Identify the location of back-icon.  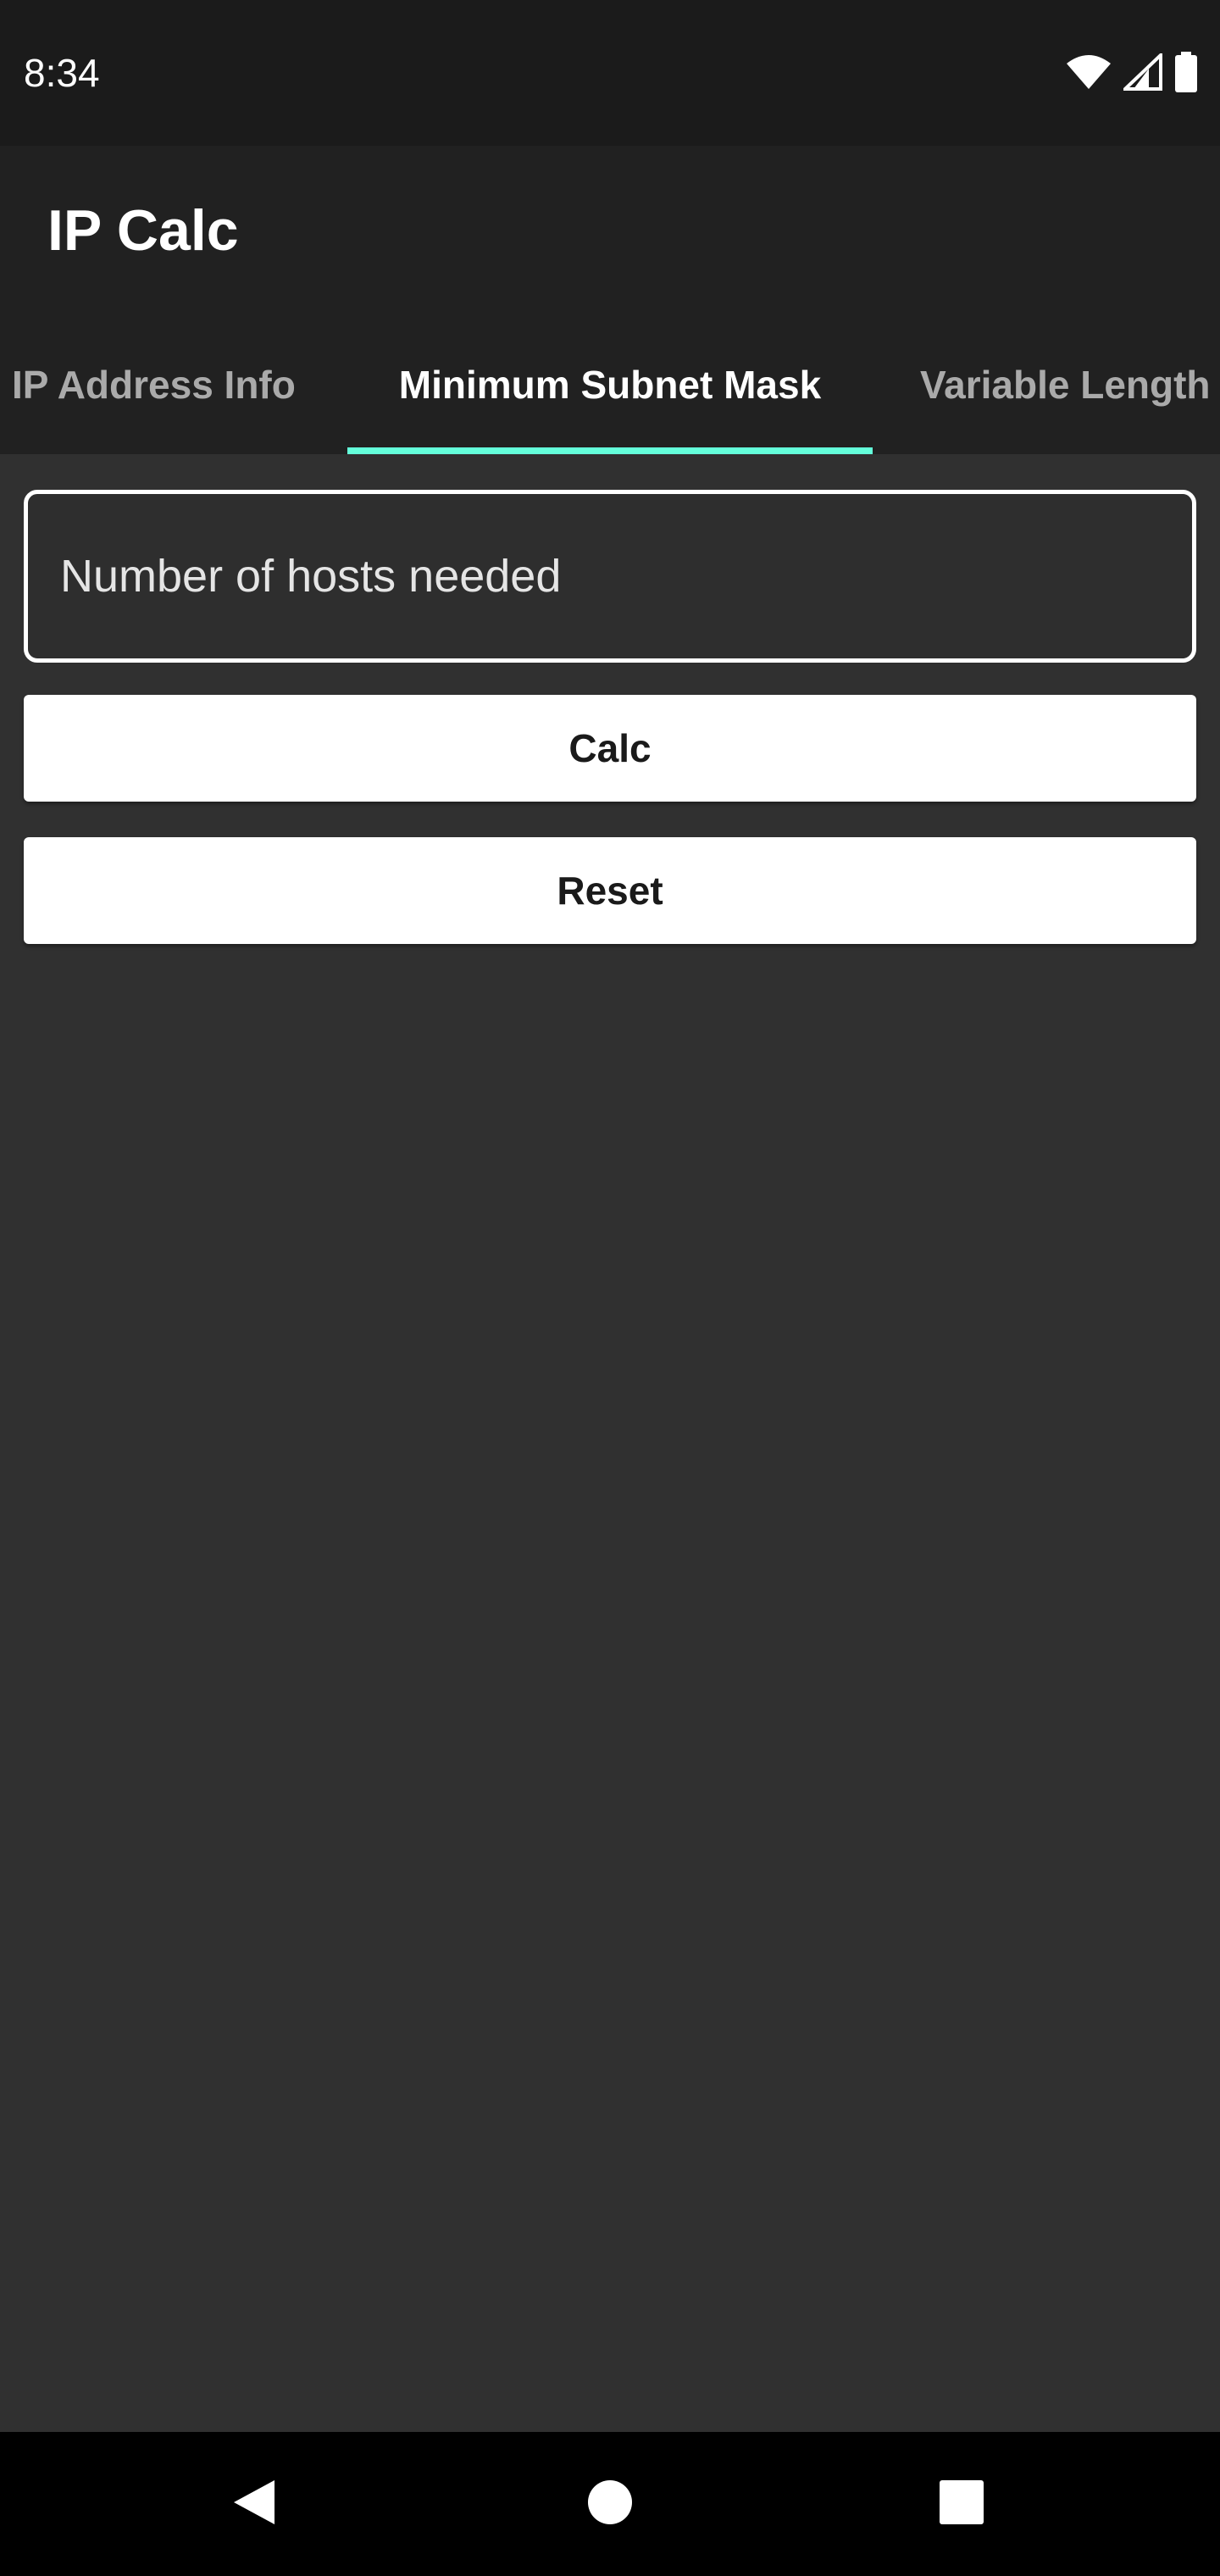
(254, 2504).